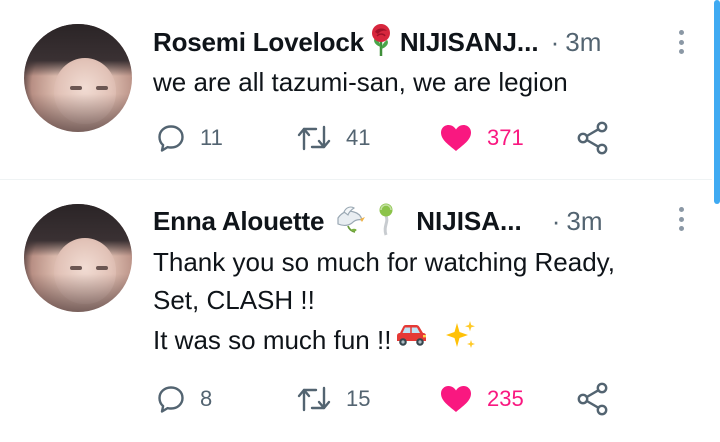  What do you see at coordinates (234, 300) in the screenshot?
I see `tweet-line: Set, CLASH !!` at bounding box center [234, 300].